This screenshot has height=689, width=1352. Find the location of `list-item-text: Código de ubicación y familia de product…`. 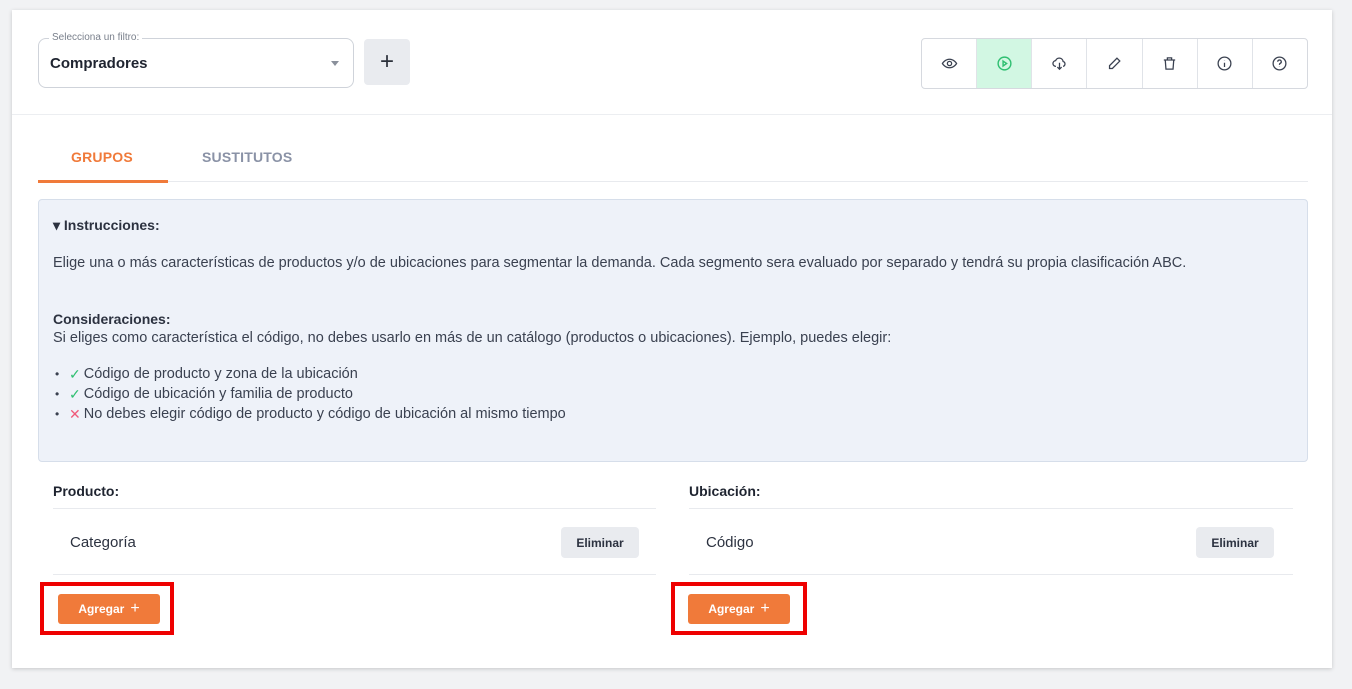

list-item-text: Código de ubicación y familia de product… is located at coordinates (218, 394).